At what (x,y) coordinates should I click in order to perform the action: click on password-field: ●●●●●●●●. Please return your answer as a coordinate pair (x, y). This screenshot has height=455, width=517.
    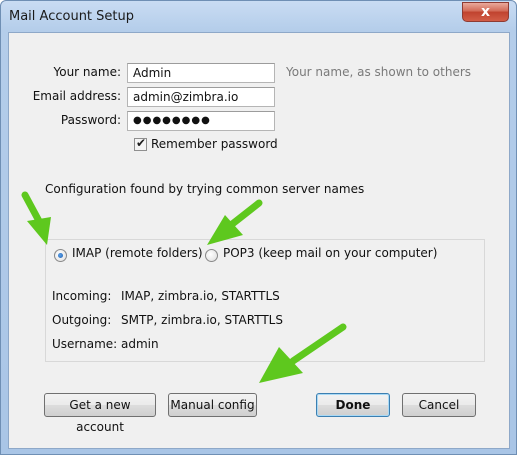
    Looking at the image, I should click on (201, 121).